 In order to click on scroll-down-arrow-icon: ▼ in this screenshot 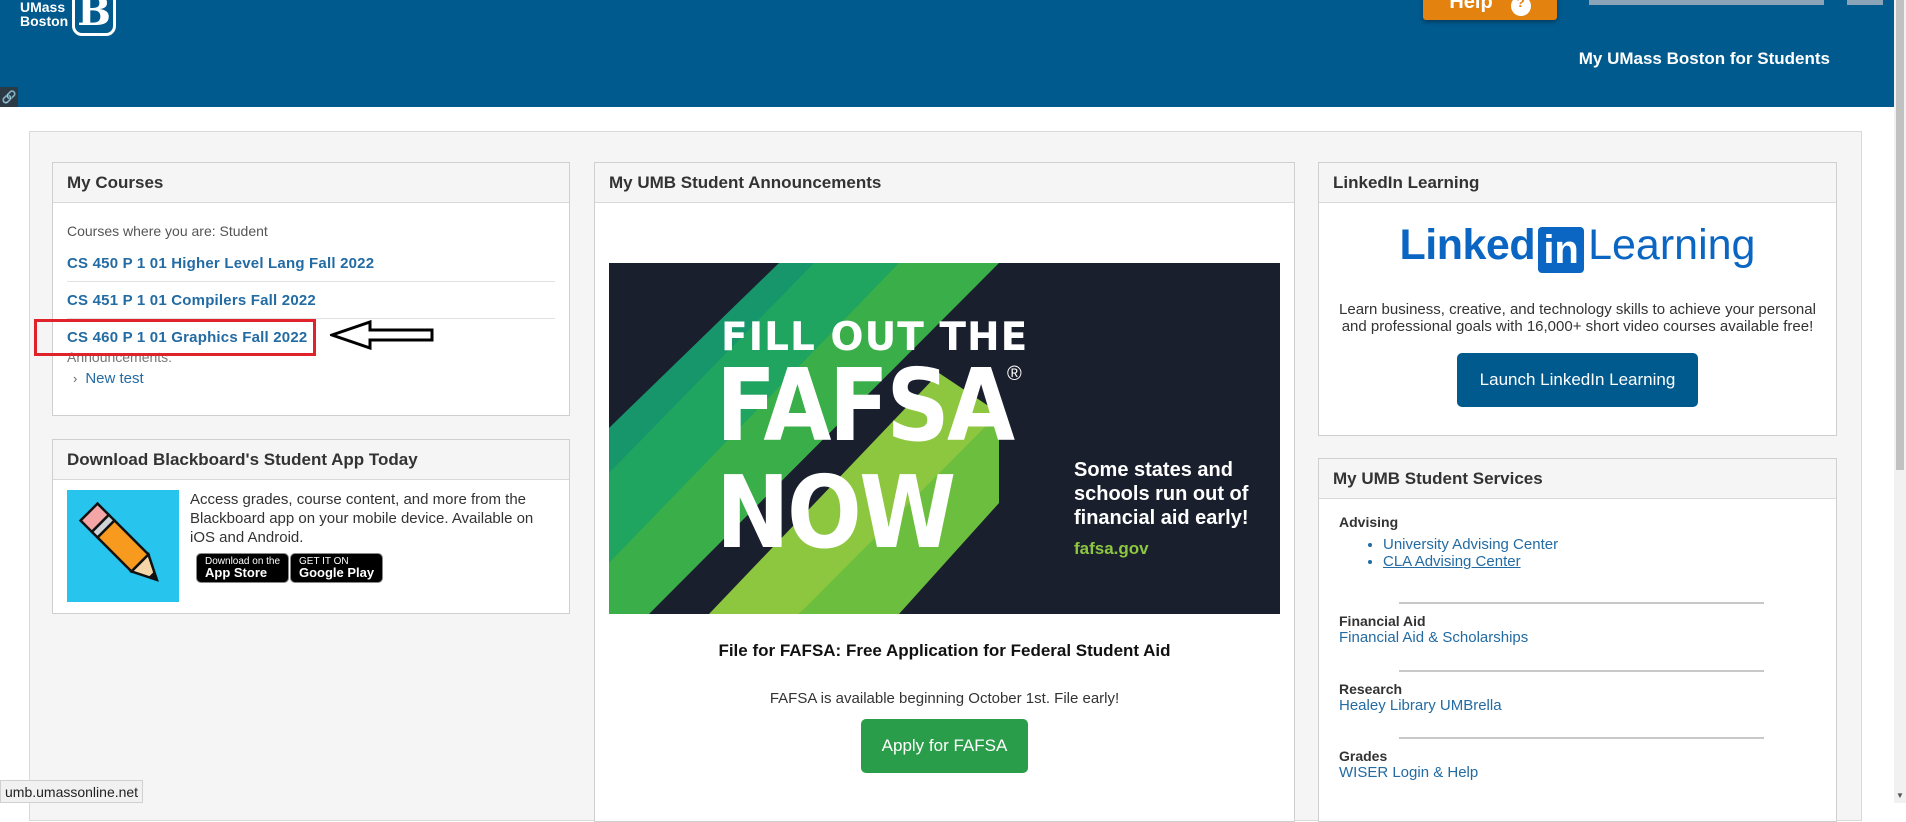, I will do `click(1900, 797)`.